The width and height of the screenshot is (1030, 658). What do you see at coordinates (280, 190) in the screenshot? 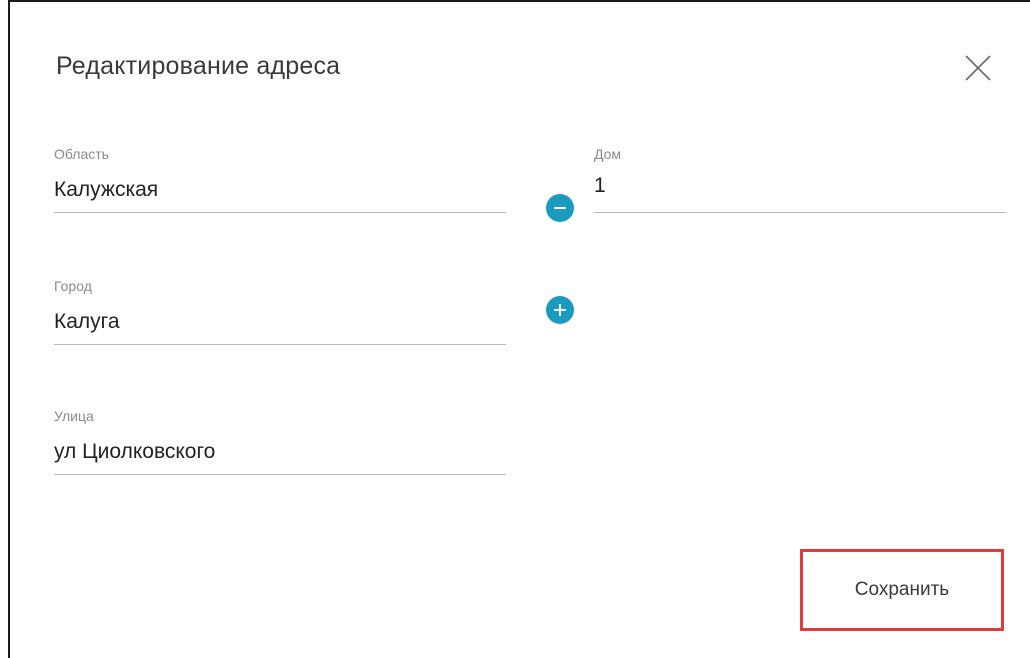
I see `region-input` at bounding box center [280, 190].